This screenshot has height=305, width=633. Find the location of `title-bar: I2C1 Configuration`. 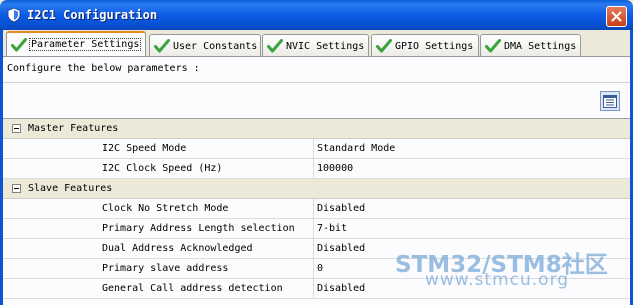

title-bar: I2C1 Configuration is located at coordinates (316, 15).